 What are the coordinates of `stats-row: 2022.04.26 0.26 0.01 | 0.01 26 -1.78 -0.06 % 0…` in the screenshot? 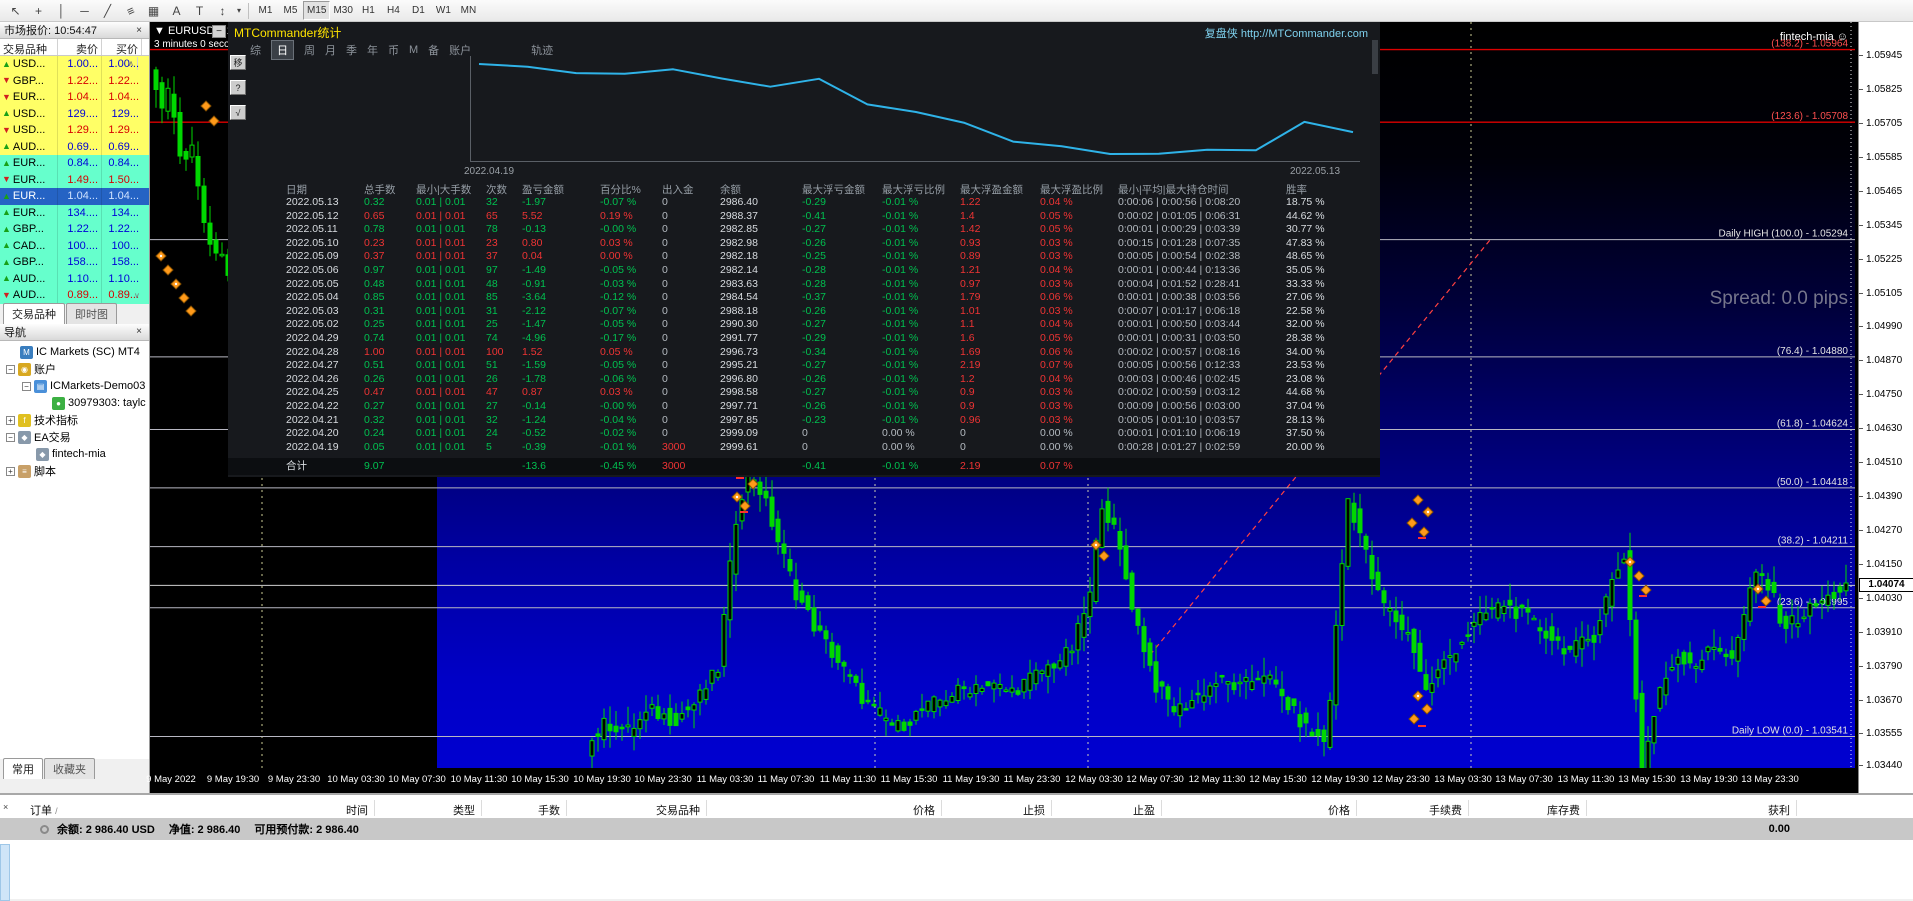 It's located at (831, 380).